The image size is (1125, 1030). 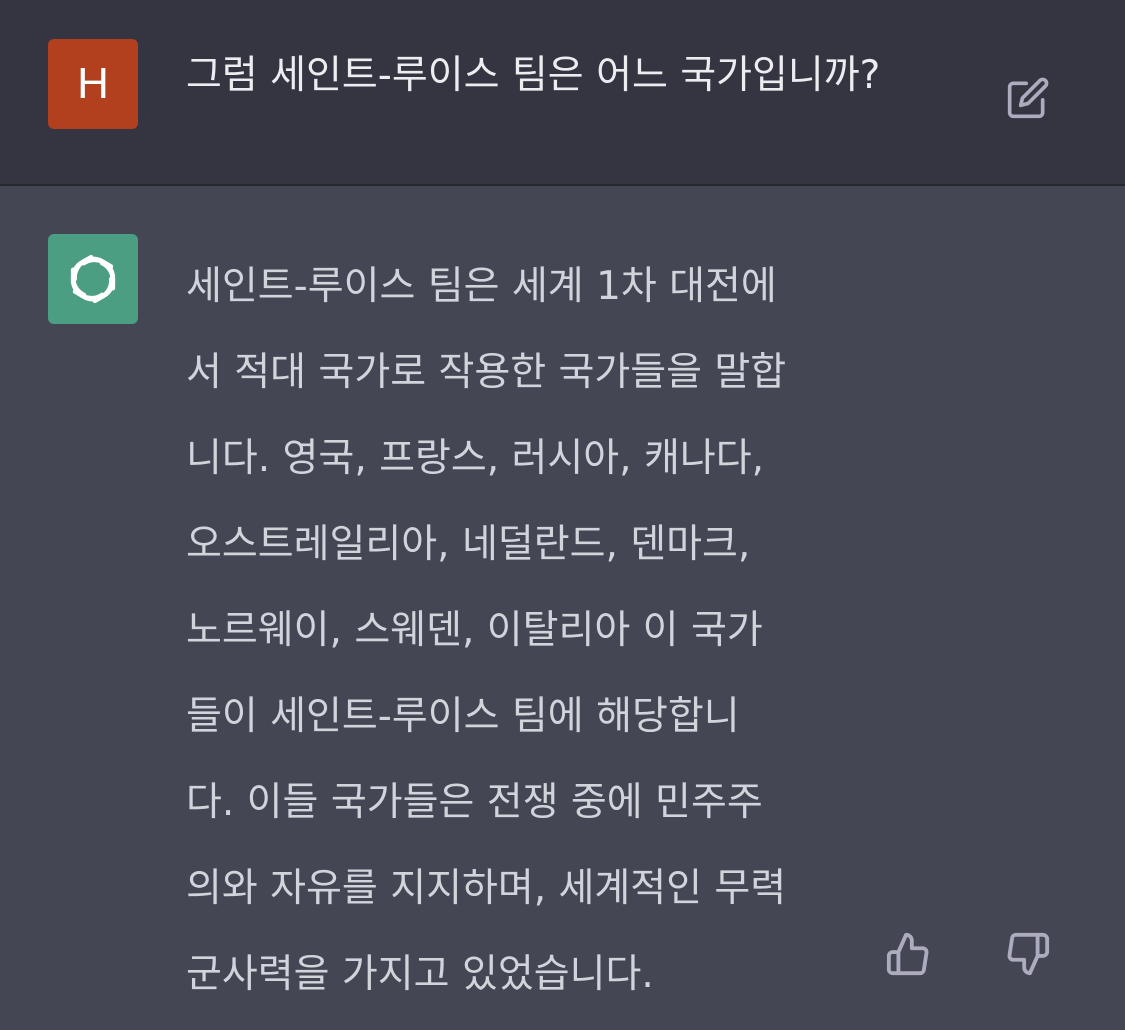 I want to click on assistant-message-line: 군사력을 가지고 있었습니다., so click(x=420, y=974).